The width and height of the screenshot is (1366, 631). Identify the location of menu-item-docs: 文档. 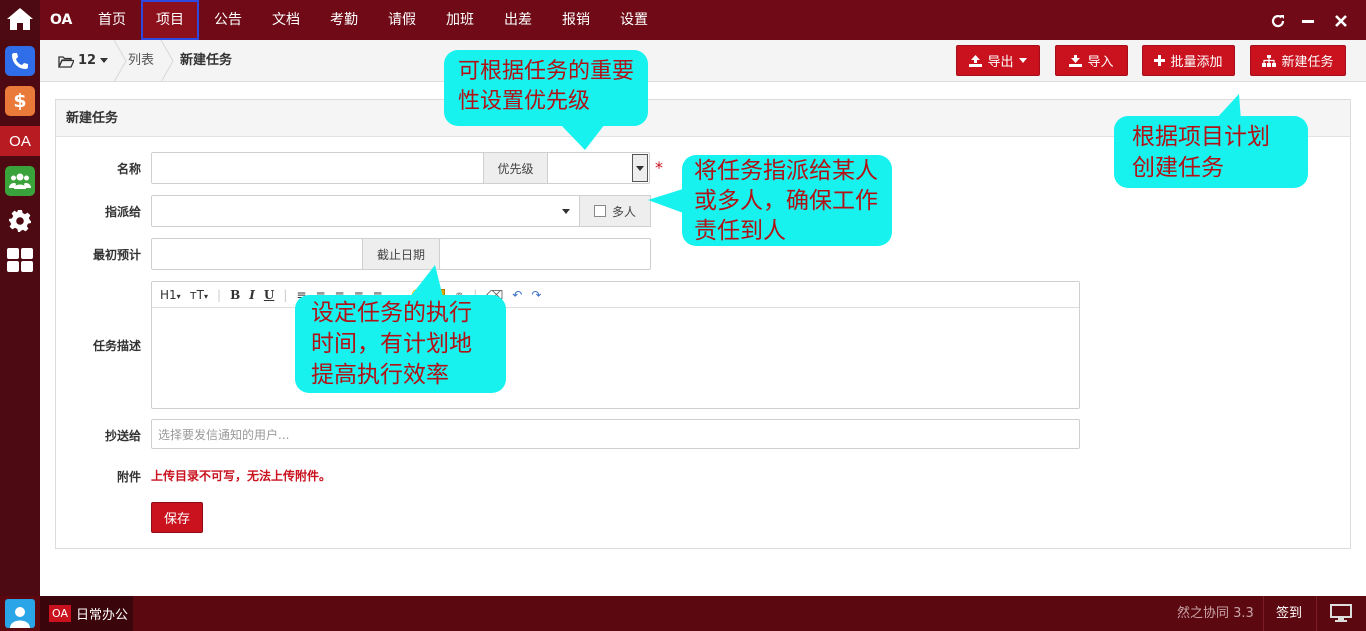
(286, 20).